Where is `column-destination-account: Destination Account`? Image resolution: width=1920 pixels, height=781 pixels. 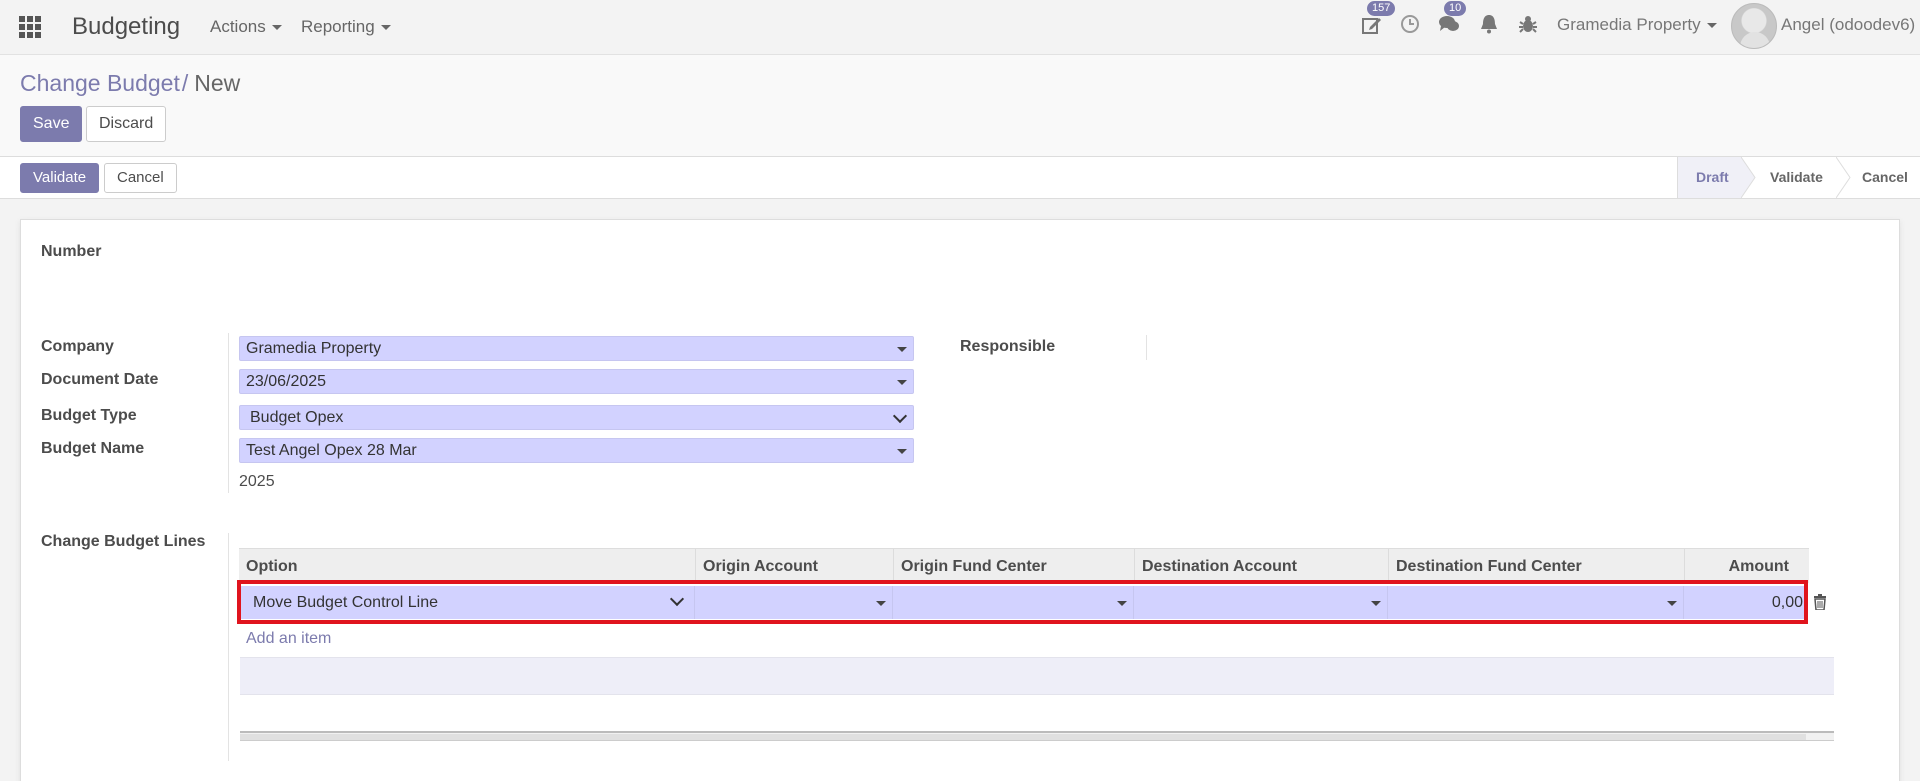 column-destination-account: Destination Account is located at coordinates (1261, 566).